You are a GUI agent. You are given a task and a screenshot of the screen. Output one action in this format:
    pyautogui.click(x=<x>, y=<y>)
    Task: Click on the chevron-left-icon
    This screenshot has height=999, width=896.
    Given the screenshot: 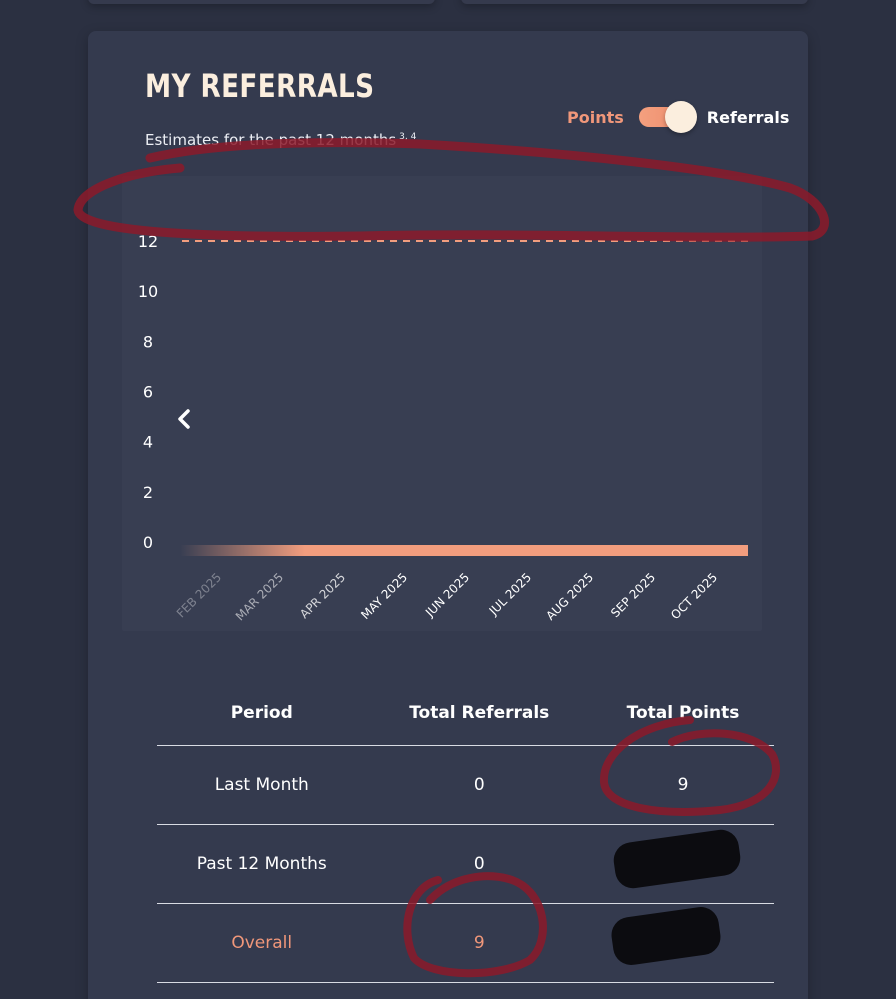 What is the action you would take?
    pyautogui.click(x=182, y=419)
    